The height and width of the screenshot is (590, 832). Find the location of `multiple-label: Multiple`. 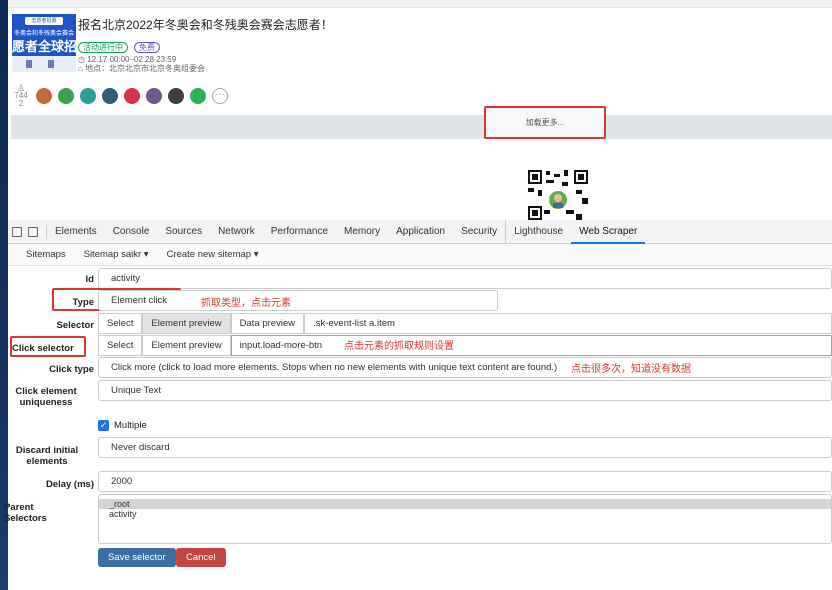

multiple-label: Multiple is located at coordinates (130, 425).